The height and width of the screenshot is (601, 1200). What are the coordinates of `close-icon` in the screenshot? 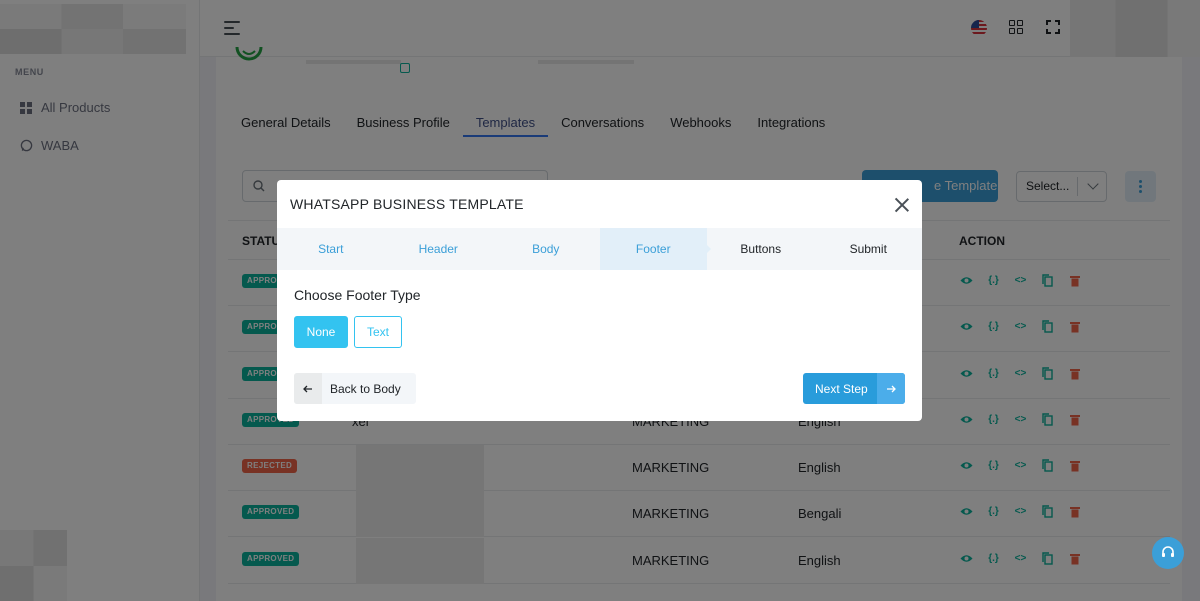 It's located at (902, 205).